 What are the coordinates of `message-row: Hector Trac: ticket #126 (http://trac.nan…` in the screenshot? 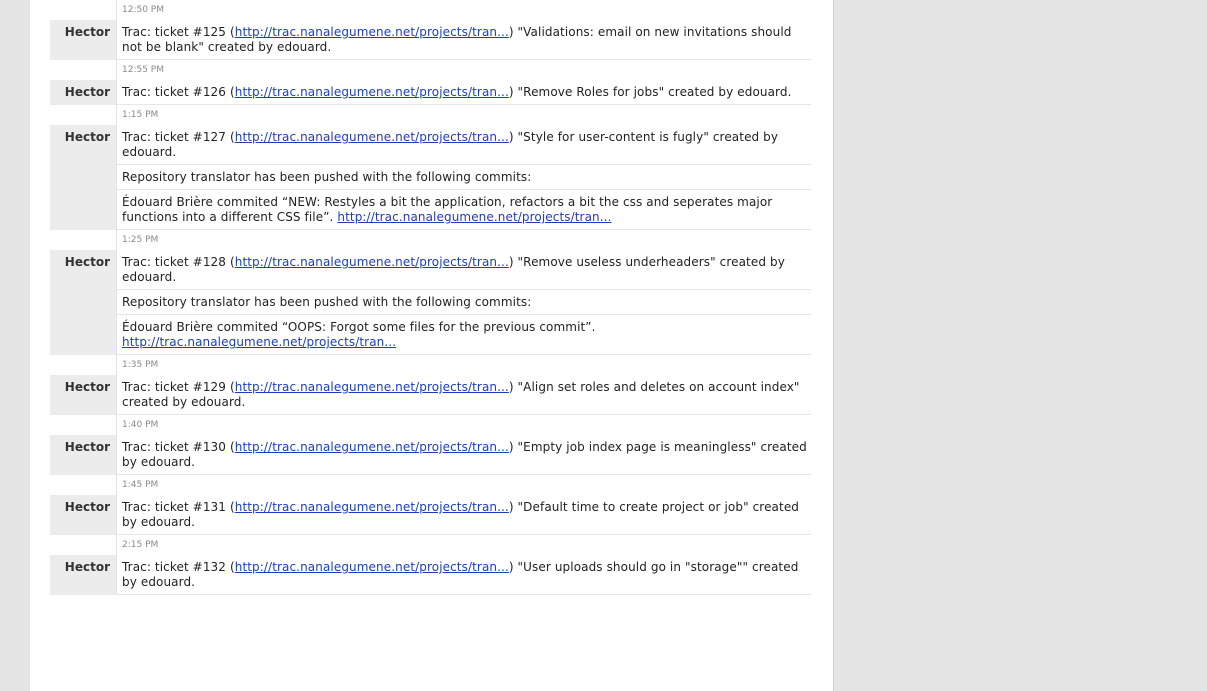 It's located at (430, 92).